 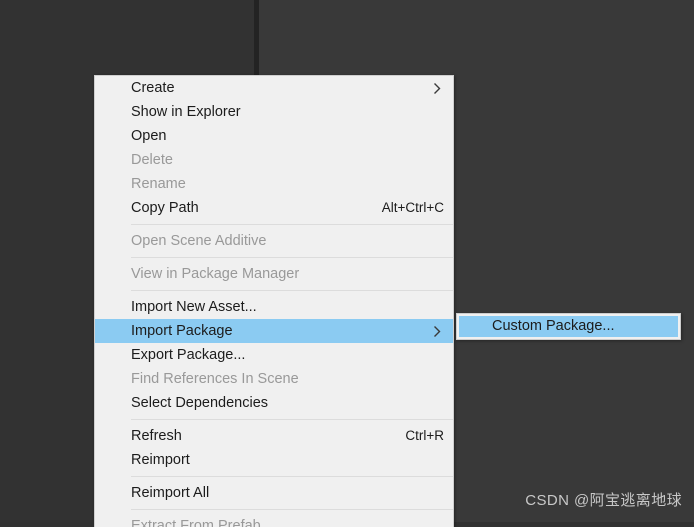 I want to click on menu-item-view-in-package-manager: View in Package Manager, so click(x=274, y=274).